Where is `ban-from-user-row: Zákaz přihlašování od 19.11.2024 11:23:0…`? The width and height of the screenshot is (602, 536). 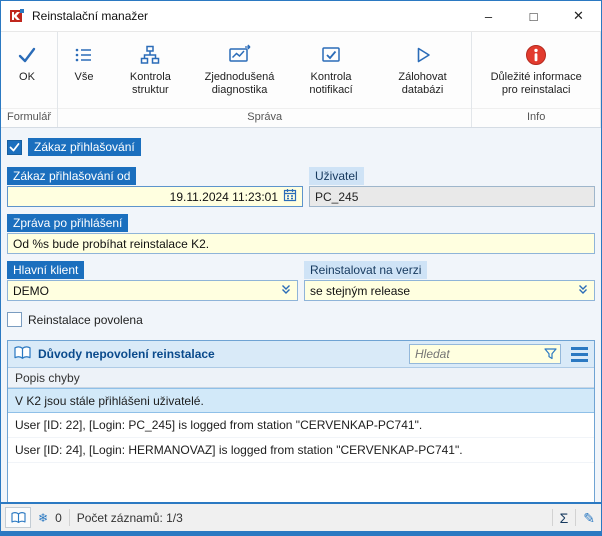 ban-from-user-row: Zákaz přihlašování od 19.11.2024 11:23:0… is located at coordinates (301, 187).